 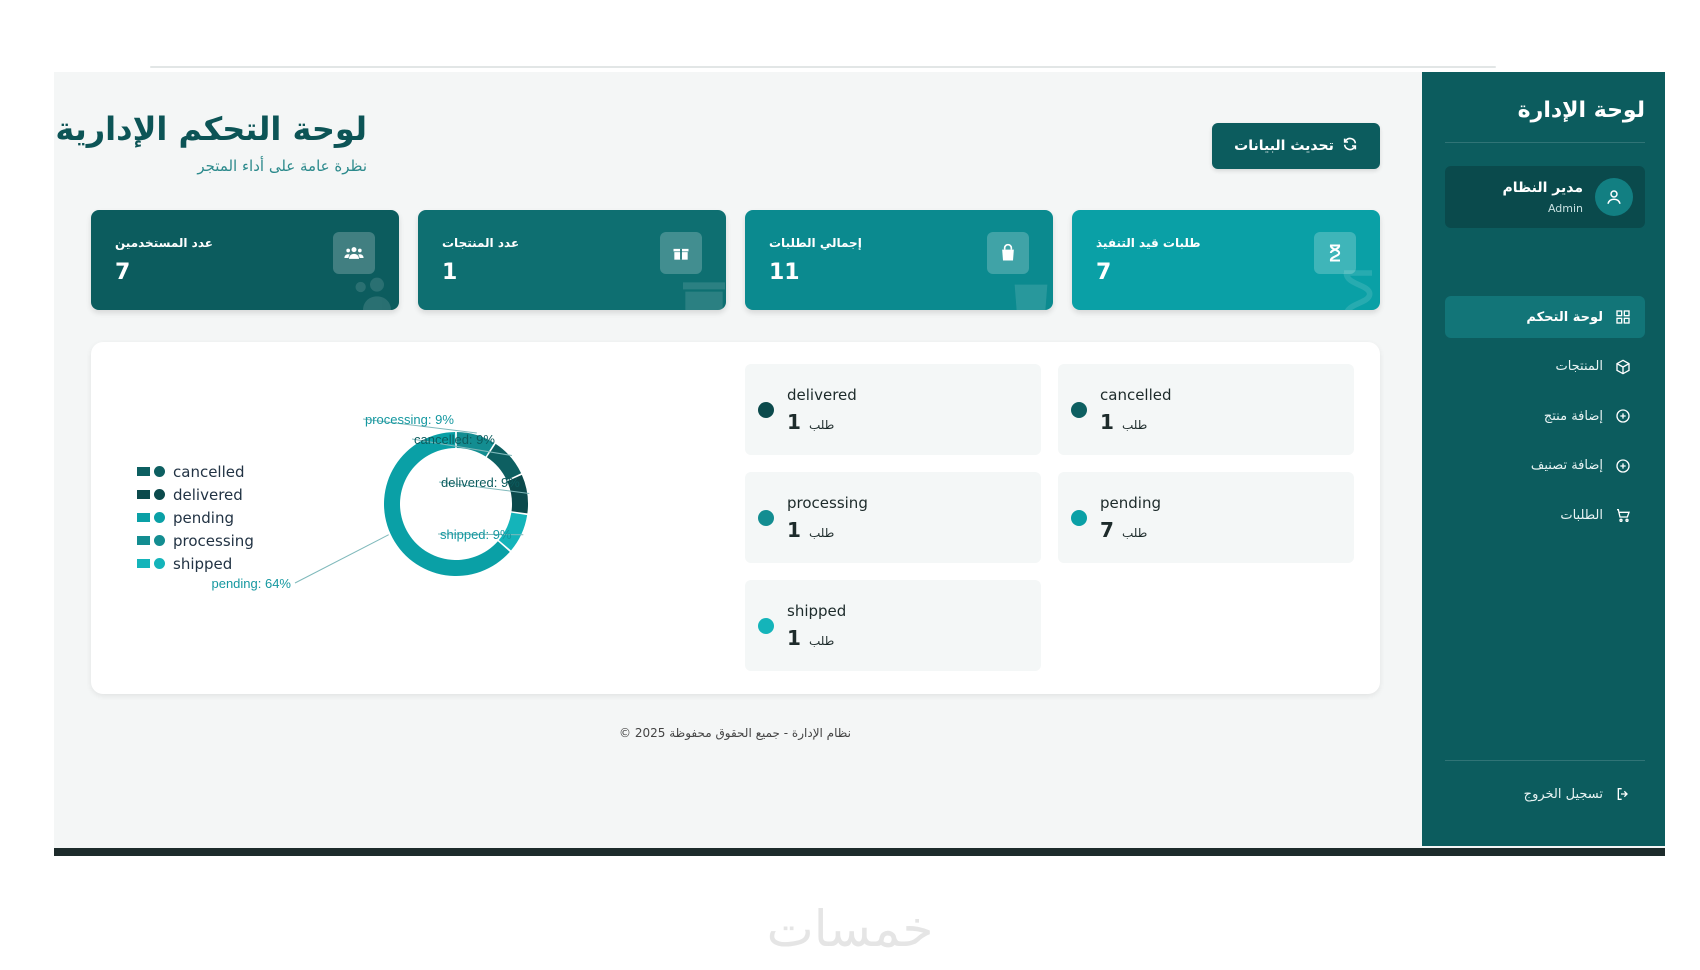 I want to click on status-card-shipped: shipped 1 طلب, so click(x=893, y=625).